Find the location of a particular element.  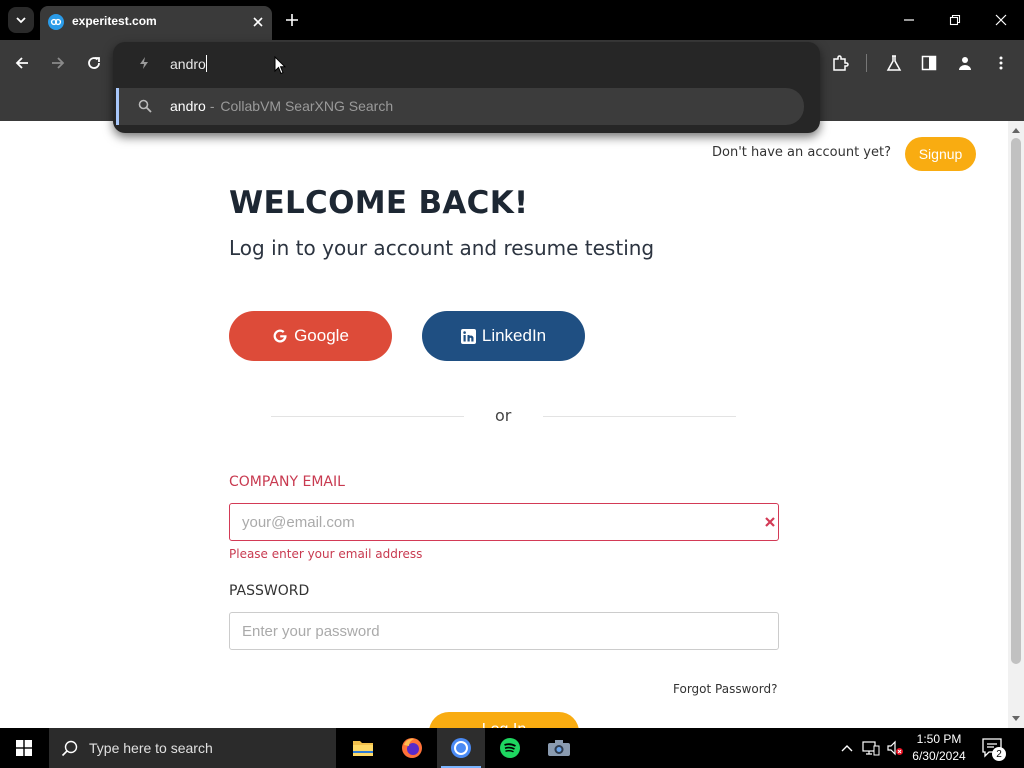

volume-button is located at coordinates (895, 748).